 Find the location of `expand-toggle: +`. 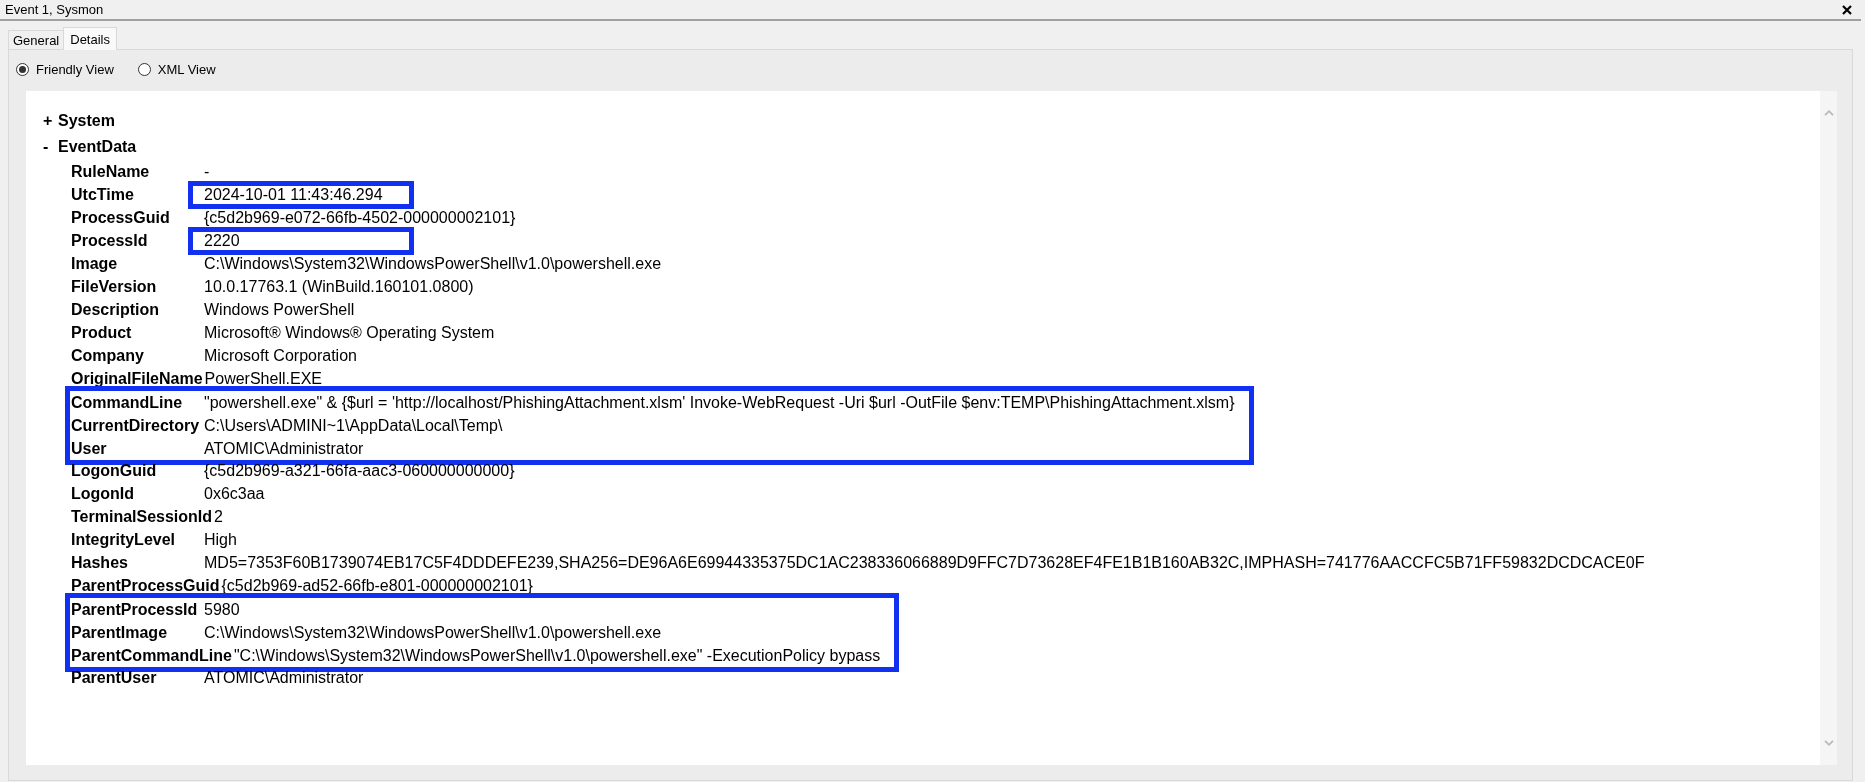

expand-toggle: + is located at coordinates (48, 120).